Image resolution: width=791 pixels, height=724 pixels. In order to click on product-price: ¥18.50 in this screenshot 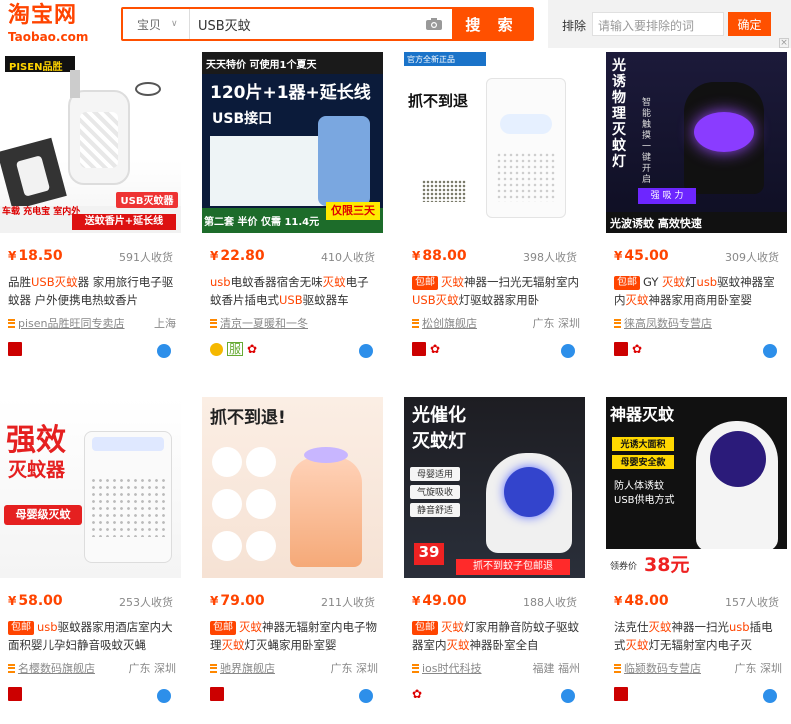, I will do `click(35, 256)`.